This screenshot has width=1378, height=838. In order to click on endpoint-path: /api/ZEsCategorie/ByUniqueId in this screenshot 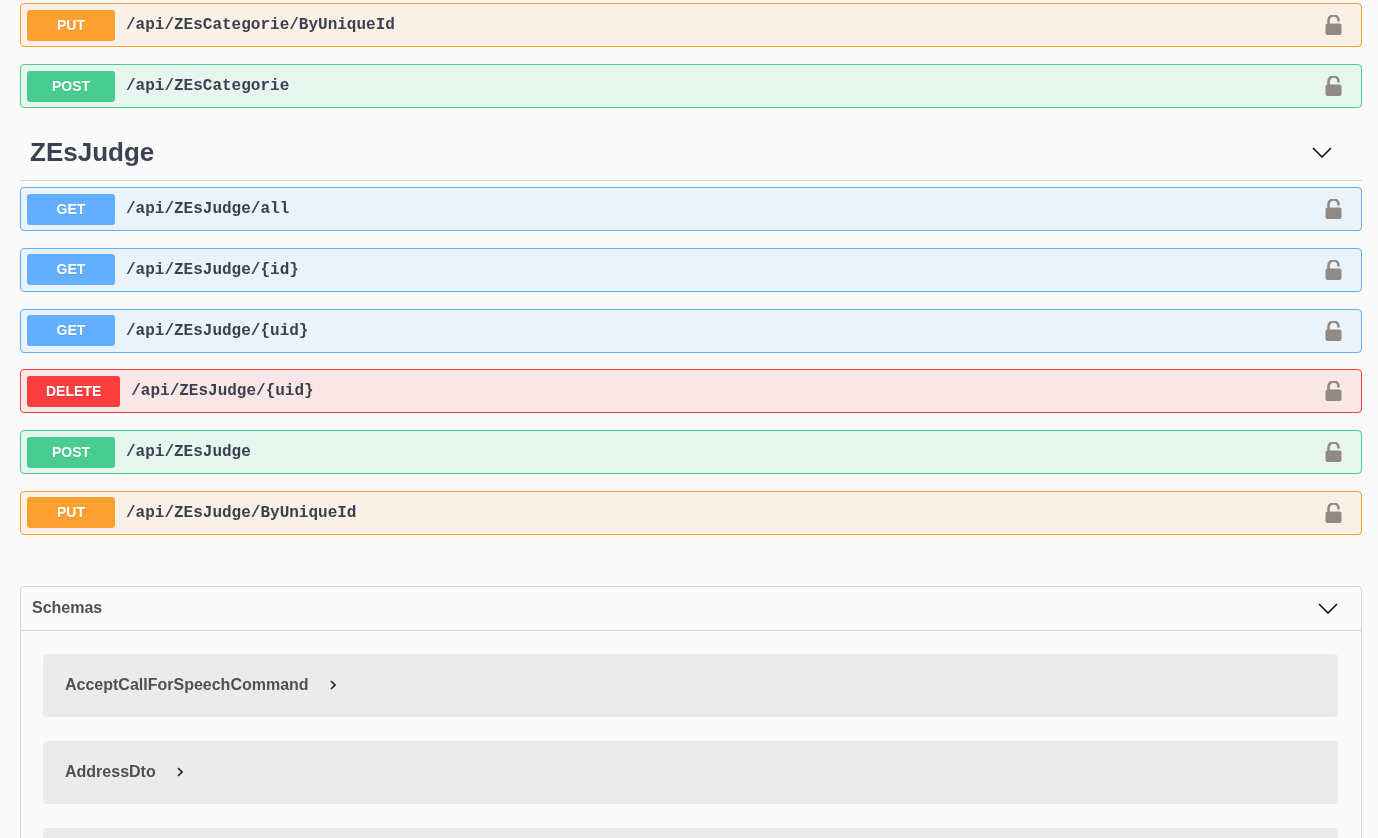, I will do `click(260, 25)`.